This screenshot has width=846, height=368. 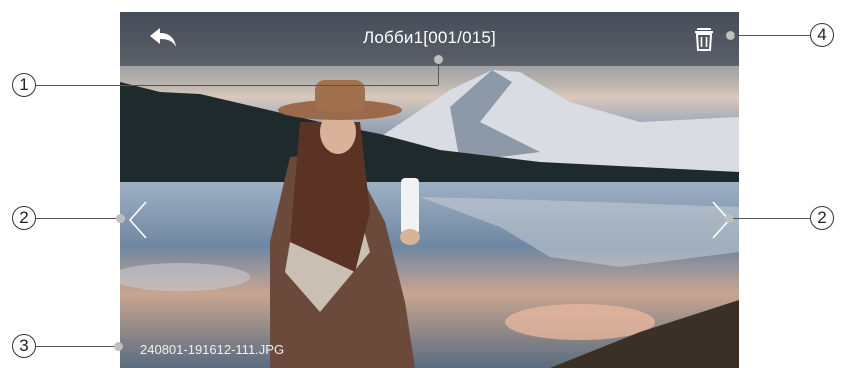 I want to click on delete-button, so click(x=704, y=39).